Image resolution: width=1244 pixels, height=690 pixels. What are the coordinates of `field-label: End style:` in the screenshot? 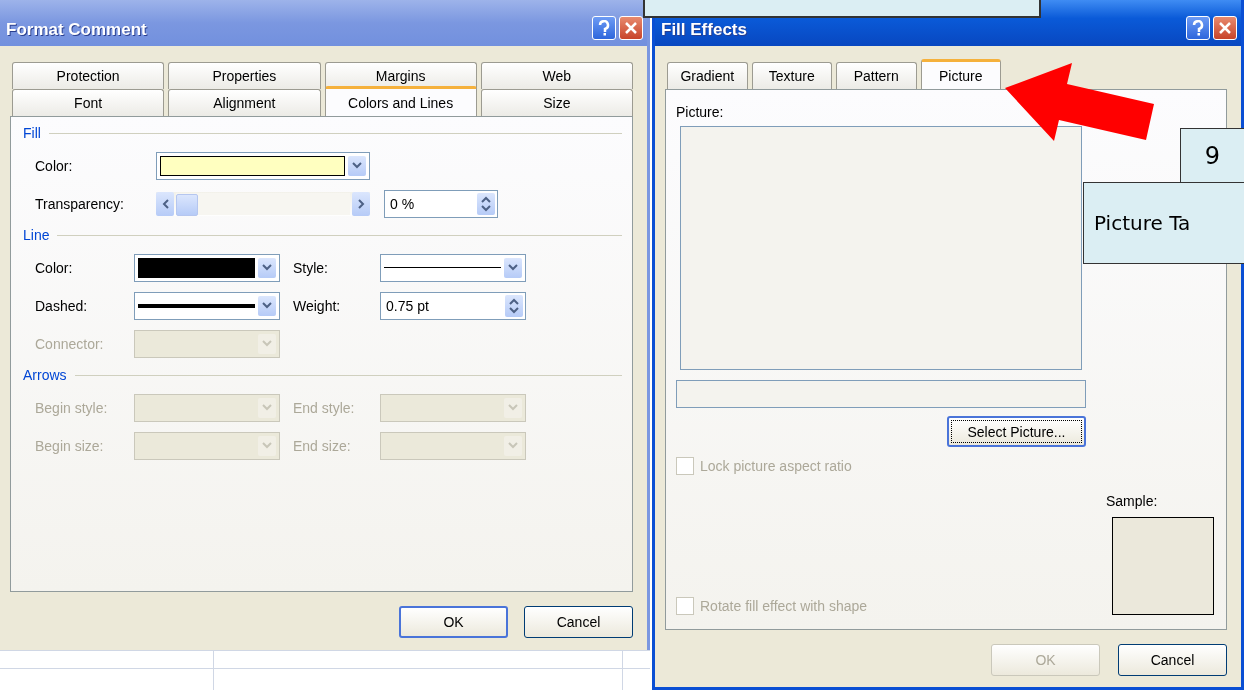 It's located at (324, 407).